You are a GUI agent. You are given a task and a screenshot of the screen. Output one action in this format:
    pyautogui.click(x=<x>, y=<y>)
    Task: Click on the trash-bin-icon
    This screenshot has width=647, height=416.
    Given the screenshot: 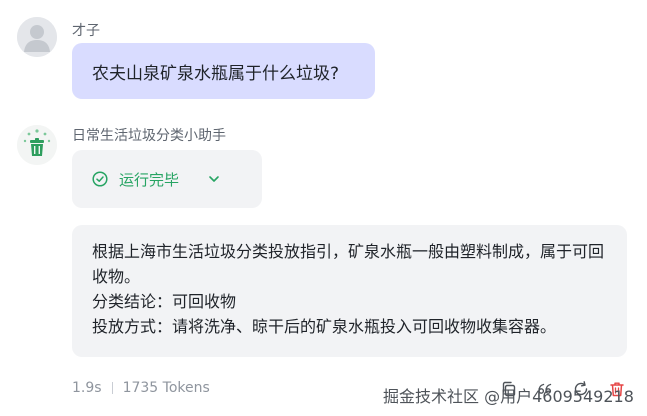 What is the action you would take?
    pyautogui.click(x=37, y=145)
    